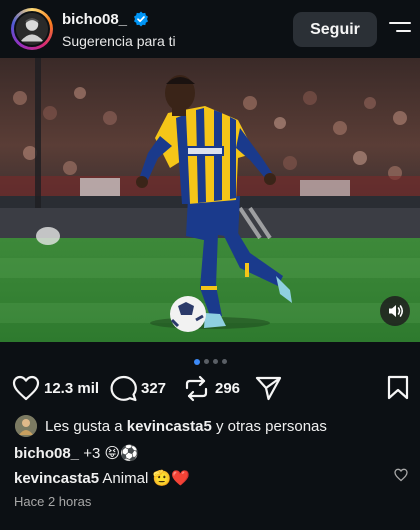  I want to click on username: bicho08_, so click(94, 19).